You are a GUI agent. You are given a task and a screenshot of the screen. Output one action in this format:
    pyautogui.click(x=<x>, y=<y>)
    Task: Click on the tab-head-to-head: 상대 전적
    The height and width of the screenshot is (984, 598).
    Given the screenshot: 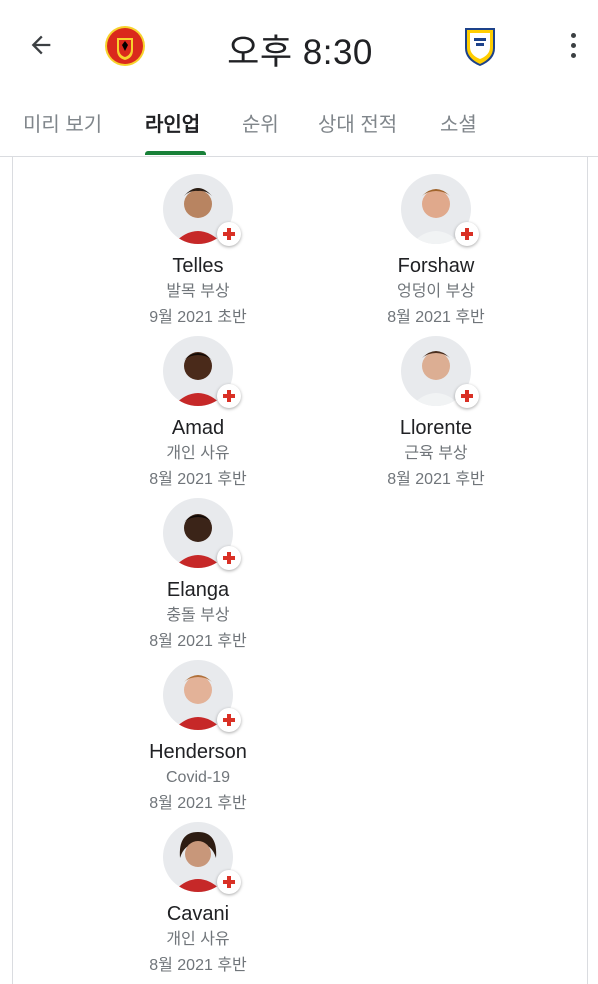 What is the action you would take?
    pyautogui.click(x=357, y=122)
    